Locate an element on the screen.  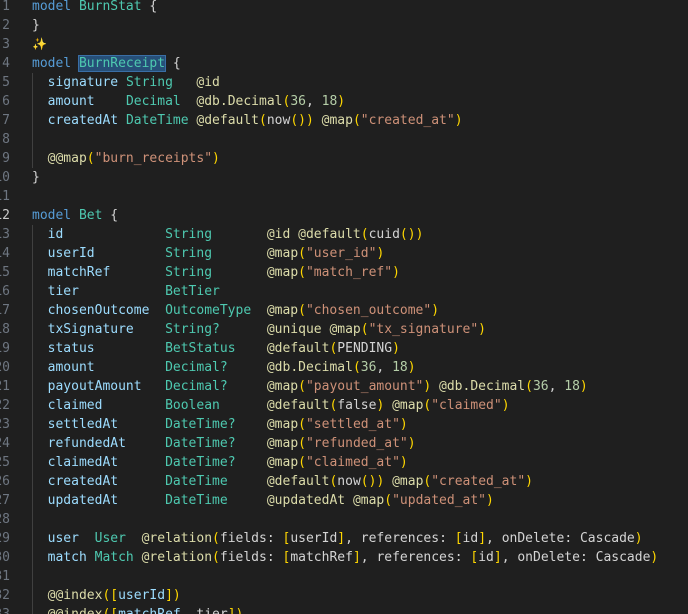
code-line: 3 ✨ is located at coordinates (344, 44).